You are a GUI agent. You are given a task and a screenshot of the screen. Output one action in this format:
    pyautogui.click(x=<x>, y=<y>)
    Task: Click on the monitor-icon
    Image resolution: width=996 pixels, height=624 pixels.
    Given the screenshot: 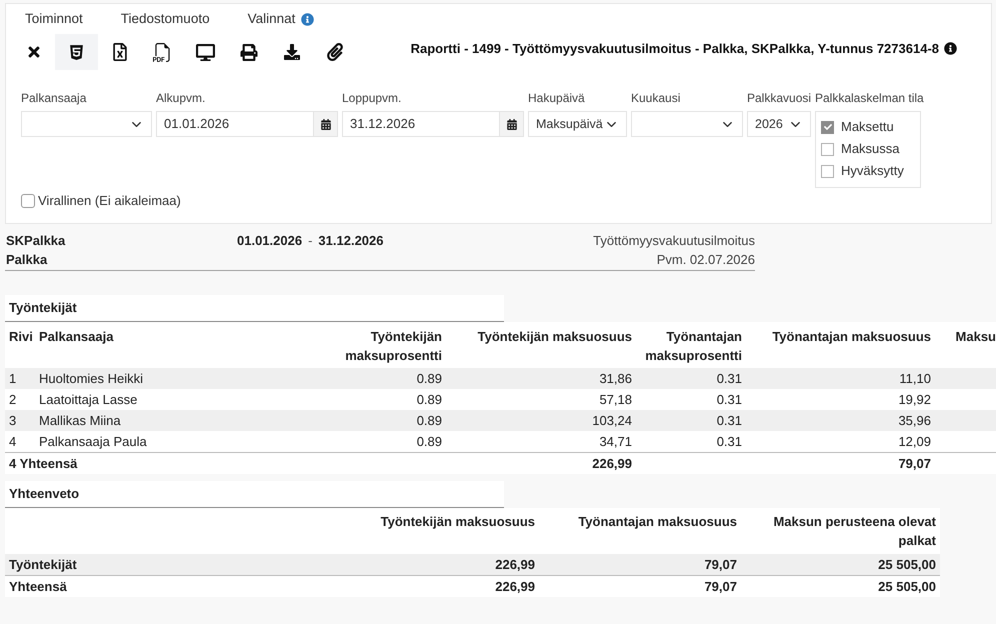 What is the action you would take?
    pyautogui.click(x=205, y=52)
    